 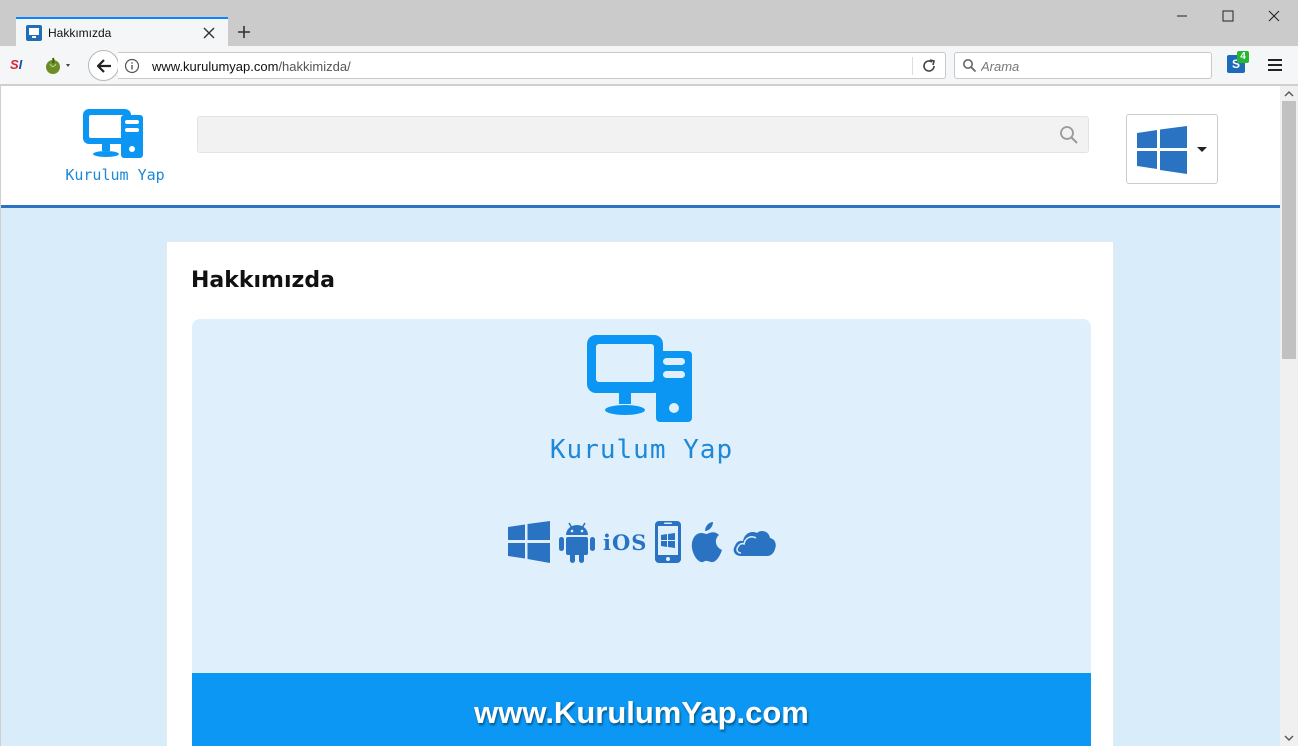 I want to click on page-title: Hakkımızda, so click(x=263, y=280).